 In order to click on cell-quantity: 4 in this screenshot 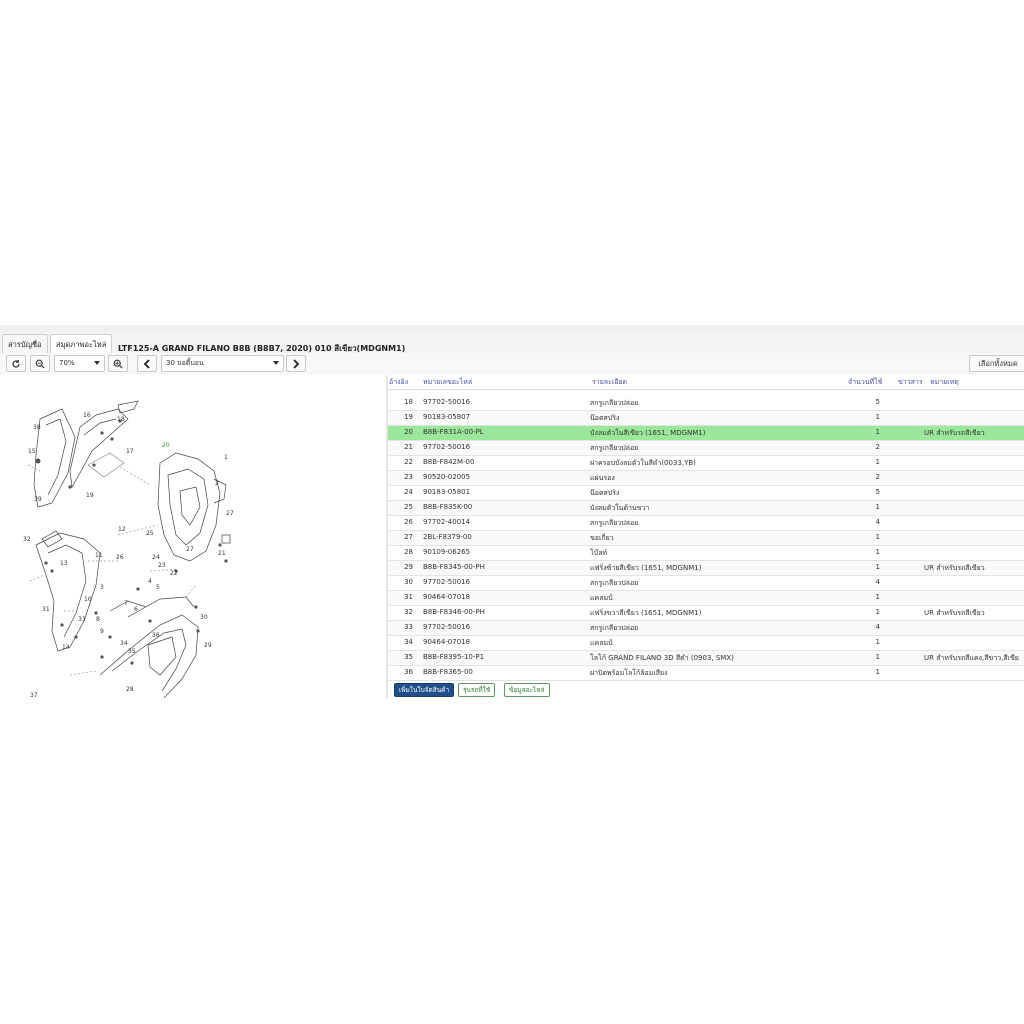, I will do `click(877, 582)`.